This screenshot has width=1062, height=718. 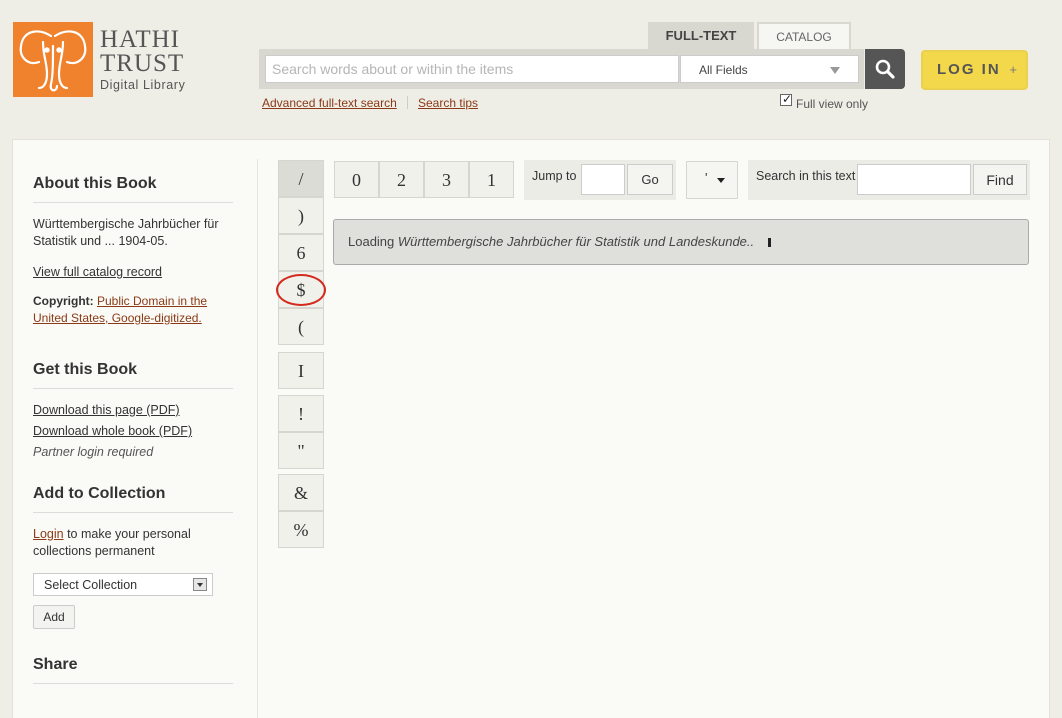 What do you see at coordinates (301, 326) in the screenshot?
I see `toolbar-button-paren-open: (` at bounding box center [301, 326].